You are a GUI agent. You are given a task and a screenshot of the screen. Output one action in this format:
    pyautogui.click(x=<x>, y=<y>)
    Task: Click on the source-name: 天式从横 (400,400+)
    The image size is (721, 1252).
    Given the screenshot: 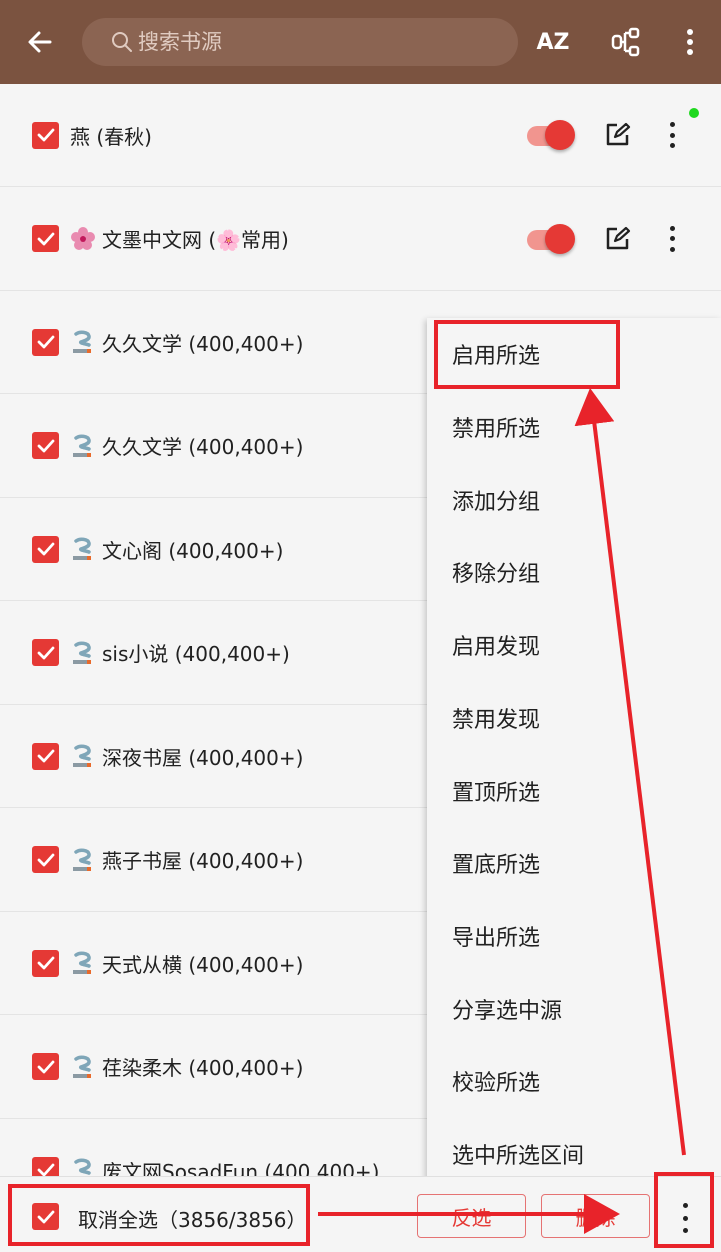 What is the action you would take?
    pyautogui.click(x=186, y=963)
    